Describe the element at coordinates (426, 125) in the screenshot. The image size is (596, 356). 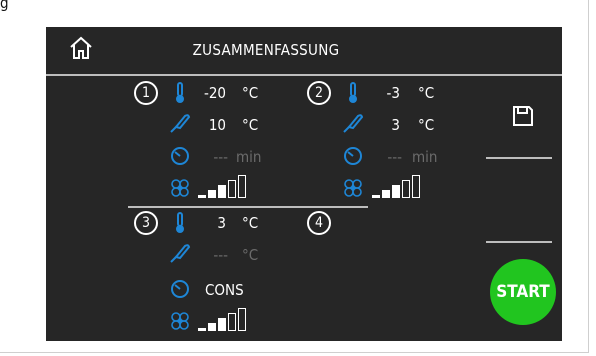
I see `zone-2-probe-unit: °C` at that location.